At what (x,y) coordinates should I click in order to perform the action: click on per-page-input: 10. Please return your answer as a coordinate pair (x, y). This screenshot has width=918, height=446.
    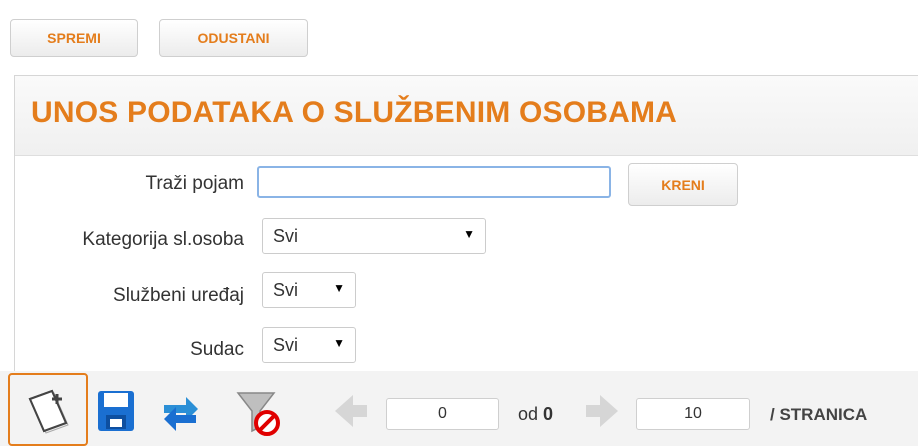
    Looking at the image, I should click on (693, 414).